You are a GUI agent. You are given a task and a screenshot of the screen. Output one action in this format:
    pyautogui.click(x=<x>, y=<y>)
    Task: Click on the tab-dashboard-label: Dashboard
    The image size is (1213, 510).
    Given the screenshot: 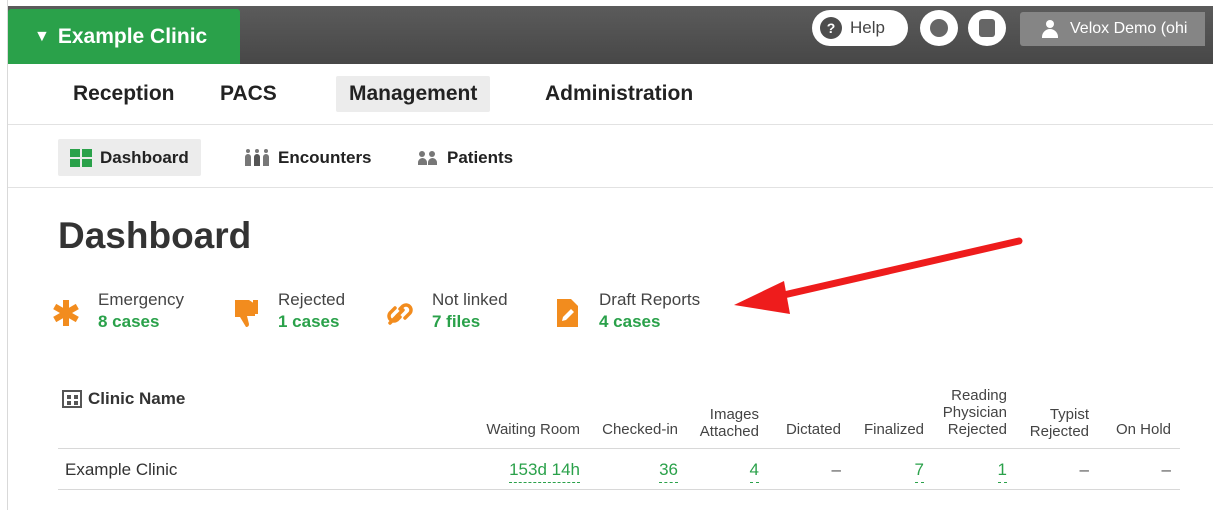 What is the action you would take?
    pyautogui.click(x=144, y=157)
    